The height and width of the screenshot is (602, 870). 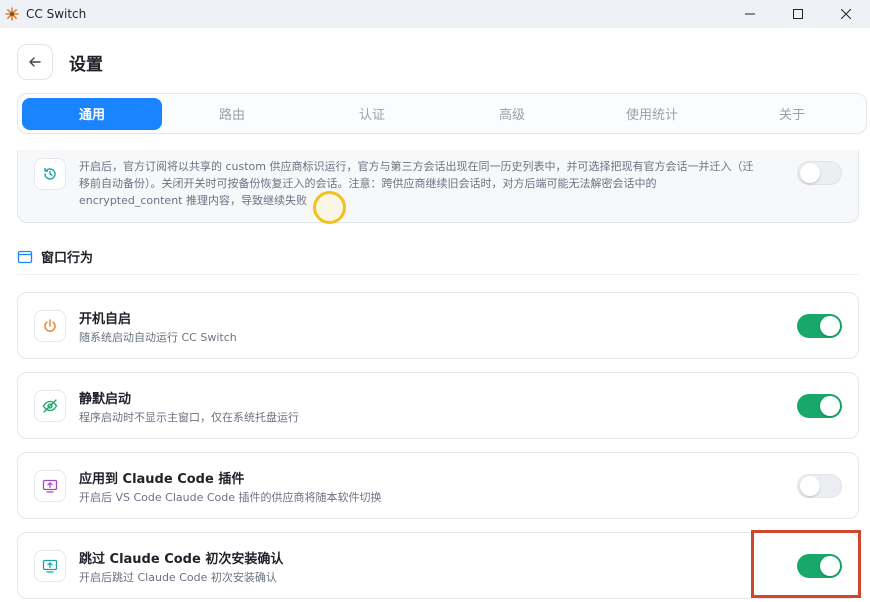 I want to click on setting-card-autostart: 开机自启 随系统启动自动运行 CC Switch, so click(x=438, y=325).